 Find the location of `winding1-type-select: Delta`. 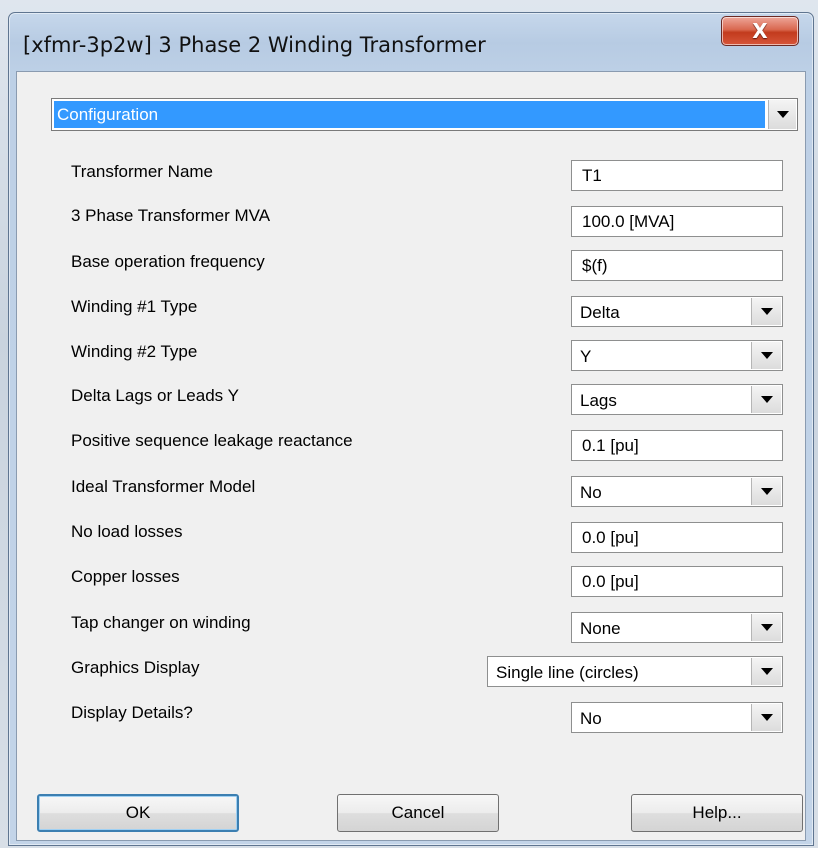

winding1-type-select: Delta is located at coordinates (677, 311).